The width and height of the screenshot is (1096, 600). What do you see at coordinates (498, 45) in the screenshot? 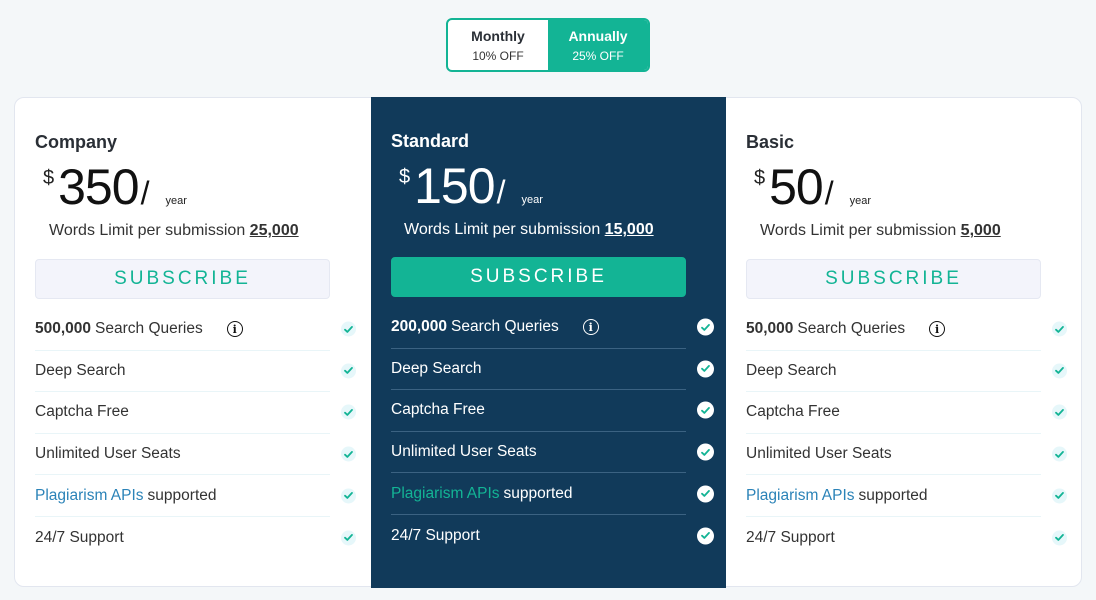
I see `toggle-monthly: Monthly 10% OFF` at bounding box center [498, 45].